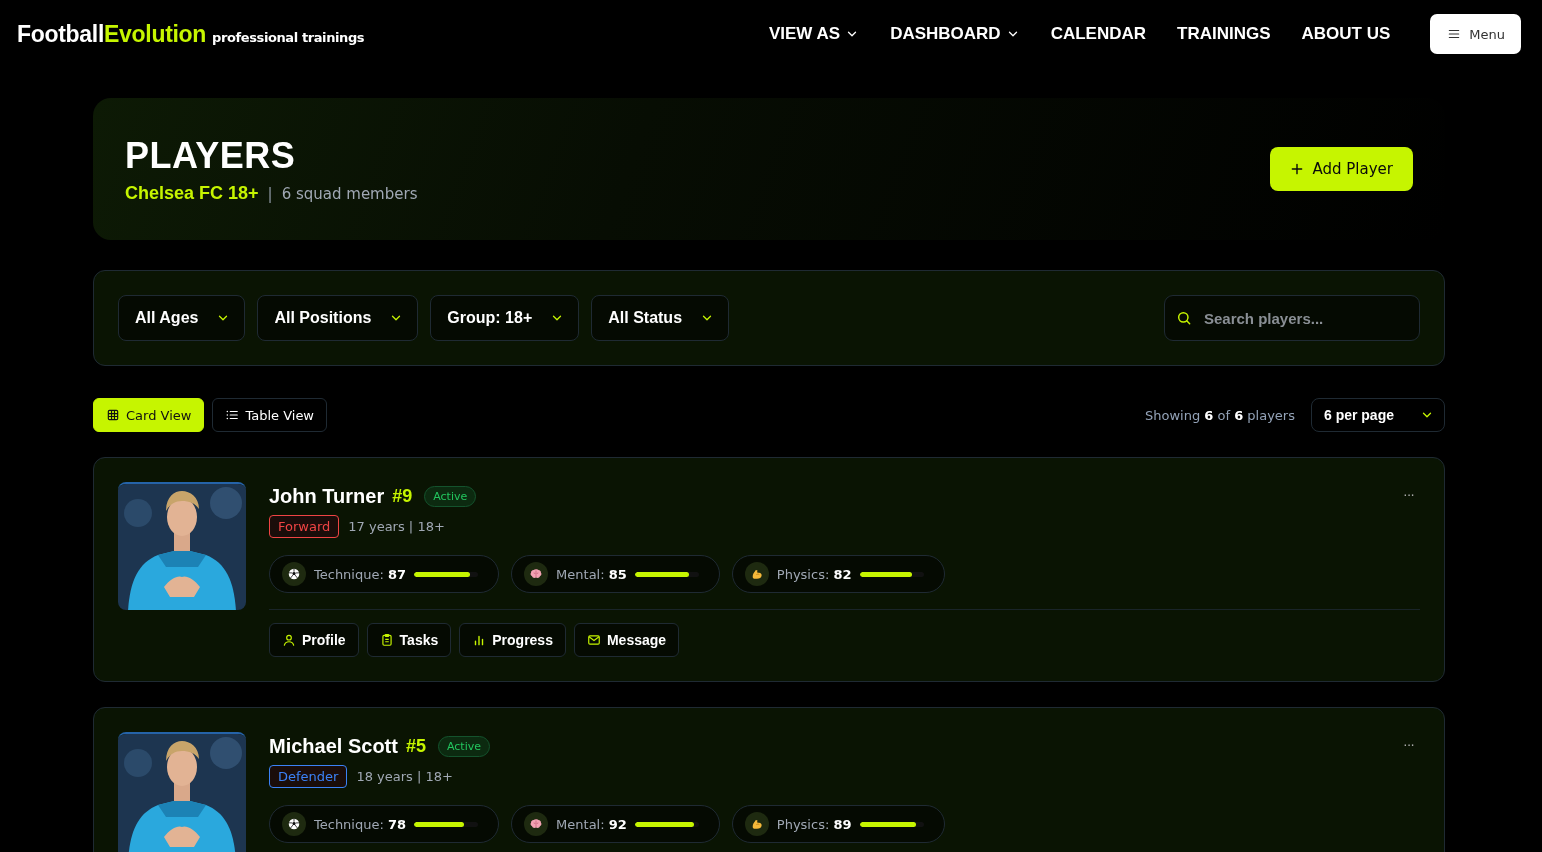 This screenshot has height=852, width=1542. I want to click on page-title: PLAYERS, so click(211, 155).